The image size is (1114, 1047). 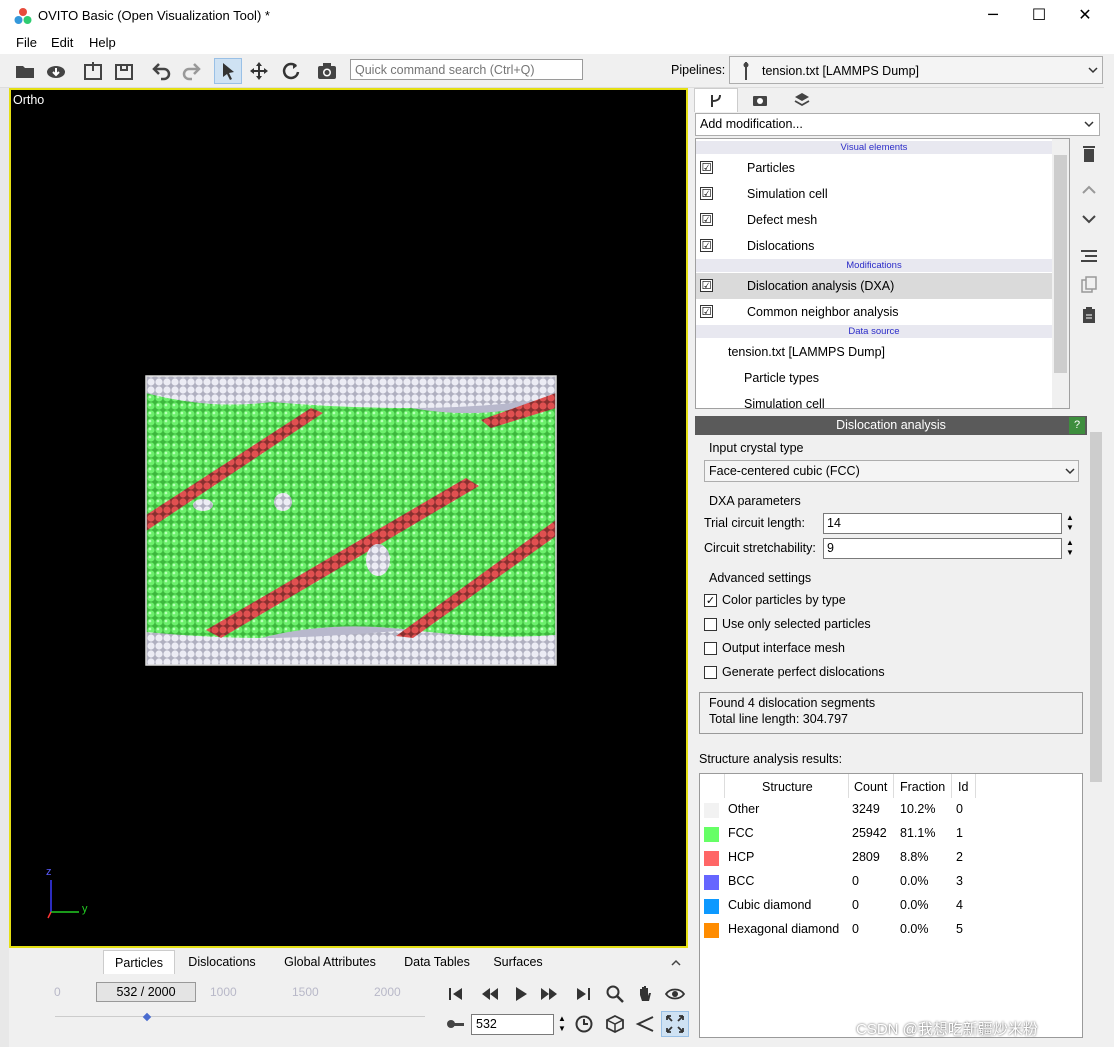 I want to click on jump-to-end-icon, so click(x=583, y=994).